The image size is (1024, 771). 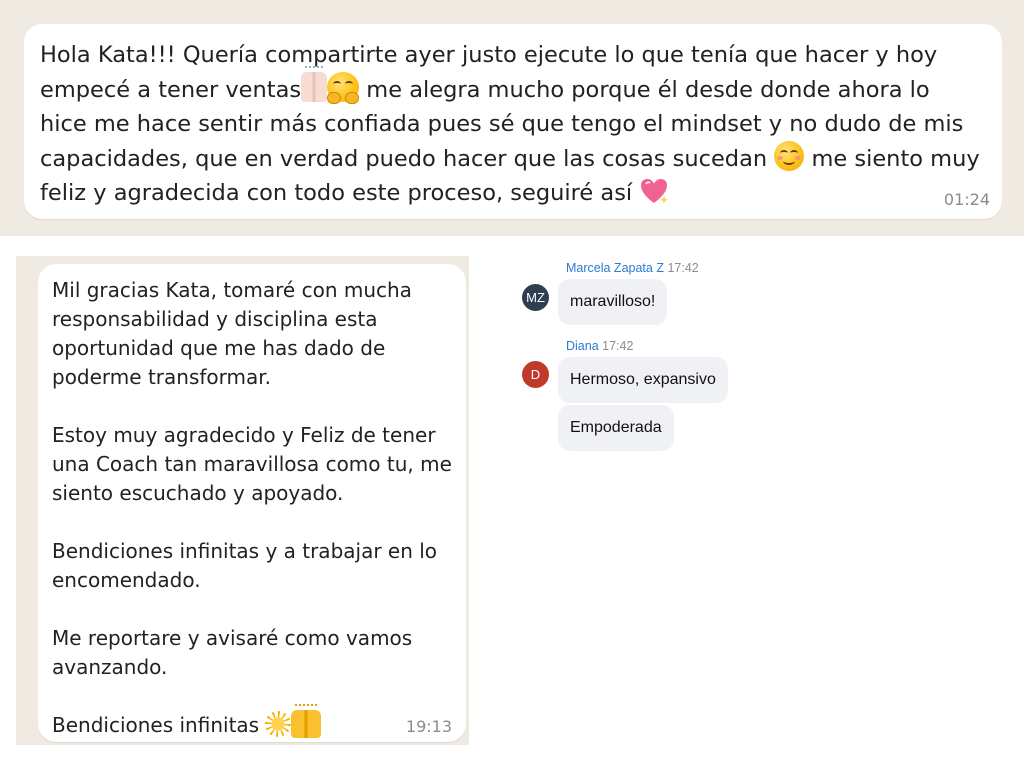 What do you see at coordinates (613, 302) in the screenshot?
I see `chat-bubble: maravilloso!` at bounding box center [613, 302].